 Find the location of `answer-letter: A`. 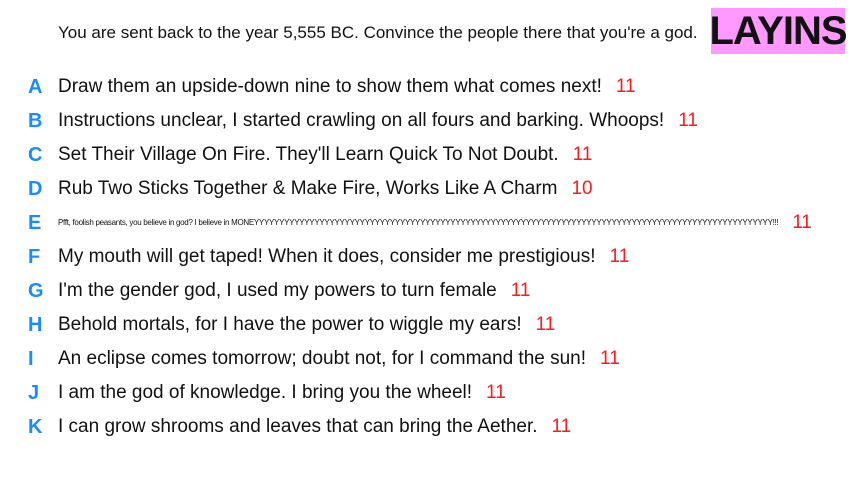

answer-letter: A is located at coordinates (35, 86).